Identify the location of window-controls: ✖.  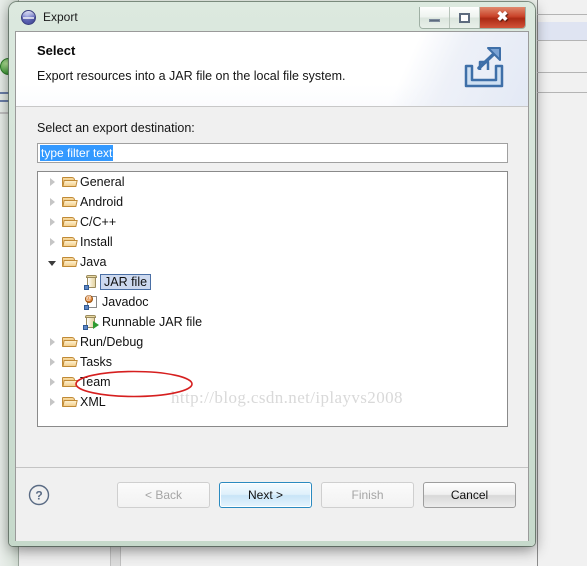
(472, 18).